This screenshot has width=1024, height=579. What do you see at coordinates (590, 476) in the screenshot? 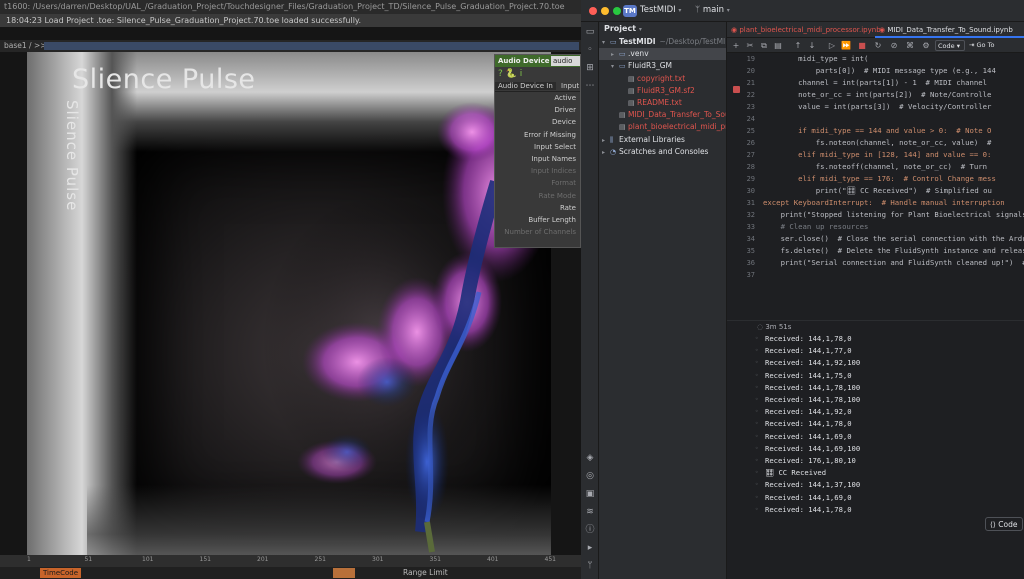
I see `services-icon: ◎` at bounding box center [590, 476].